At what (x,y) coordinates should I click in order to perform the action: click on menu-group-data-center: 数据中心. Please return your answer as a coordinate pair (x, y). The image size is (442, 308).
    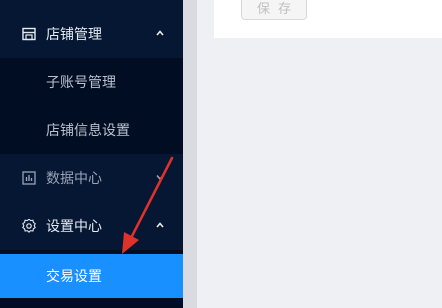
    Looking at the image, I should click on (91, 178).